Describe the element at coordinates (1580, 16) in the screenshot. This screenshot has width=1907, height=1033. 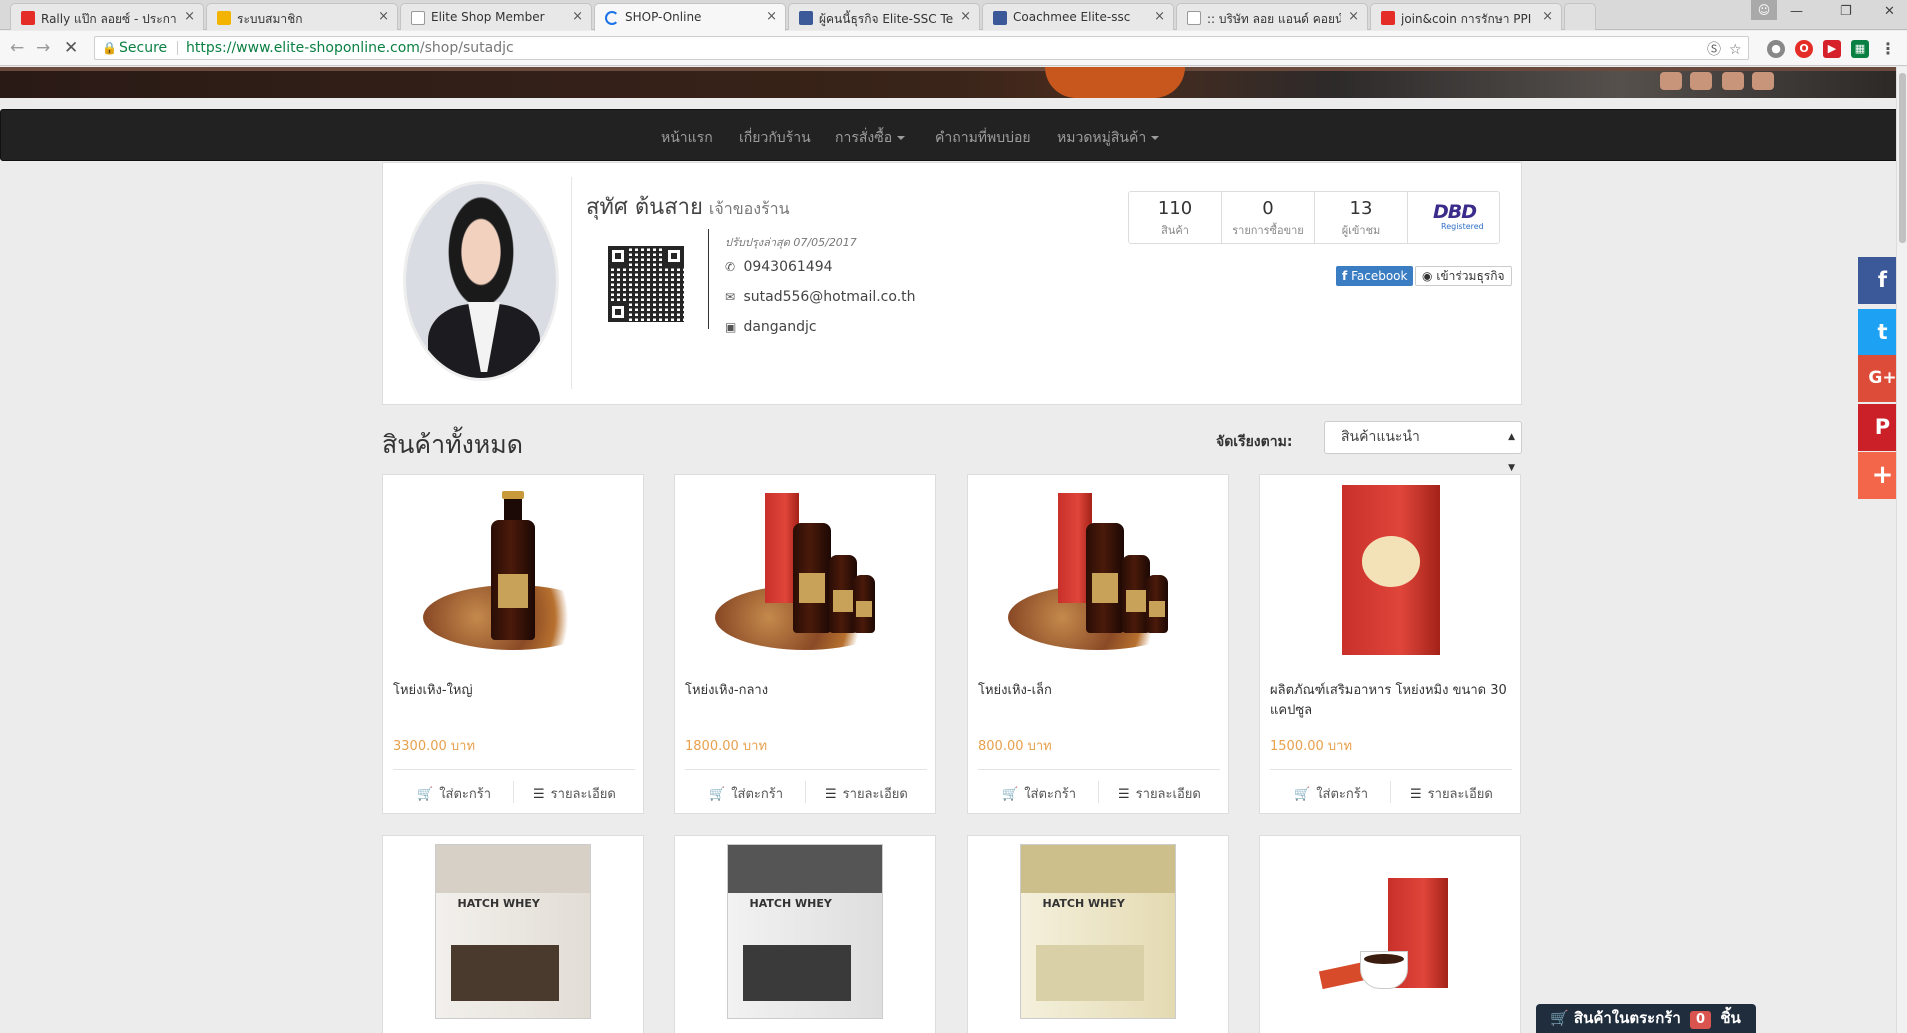
I see `new-tab-button` at that location.